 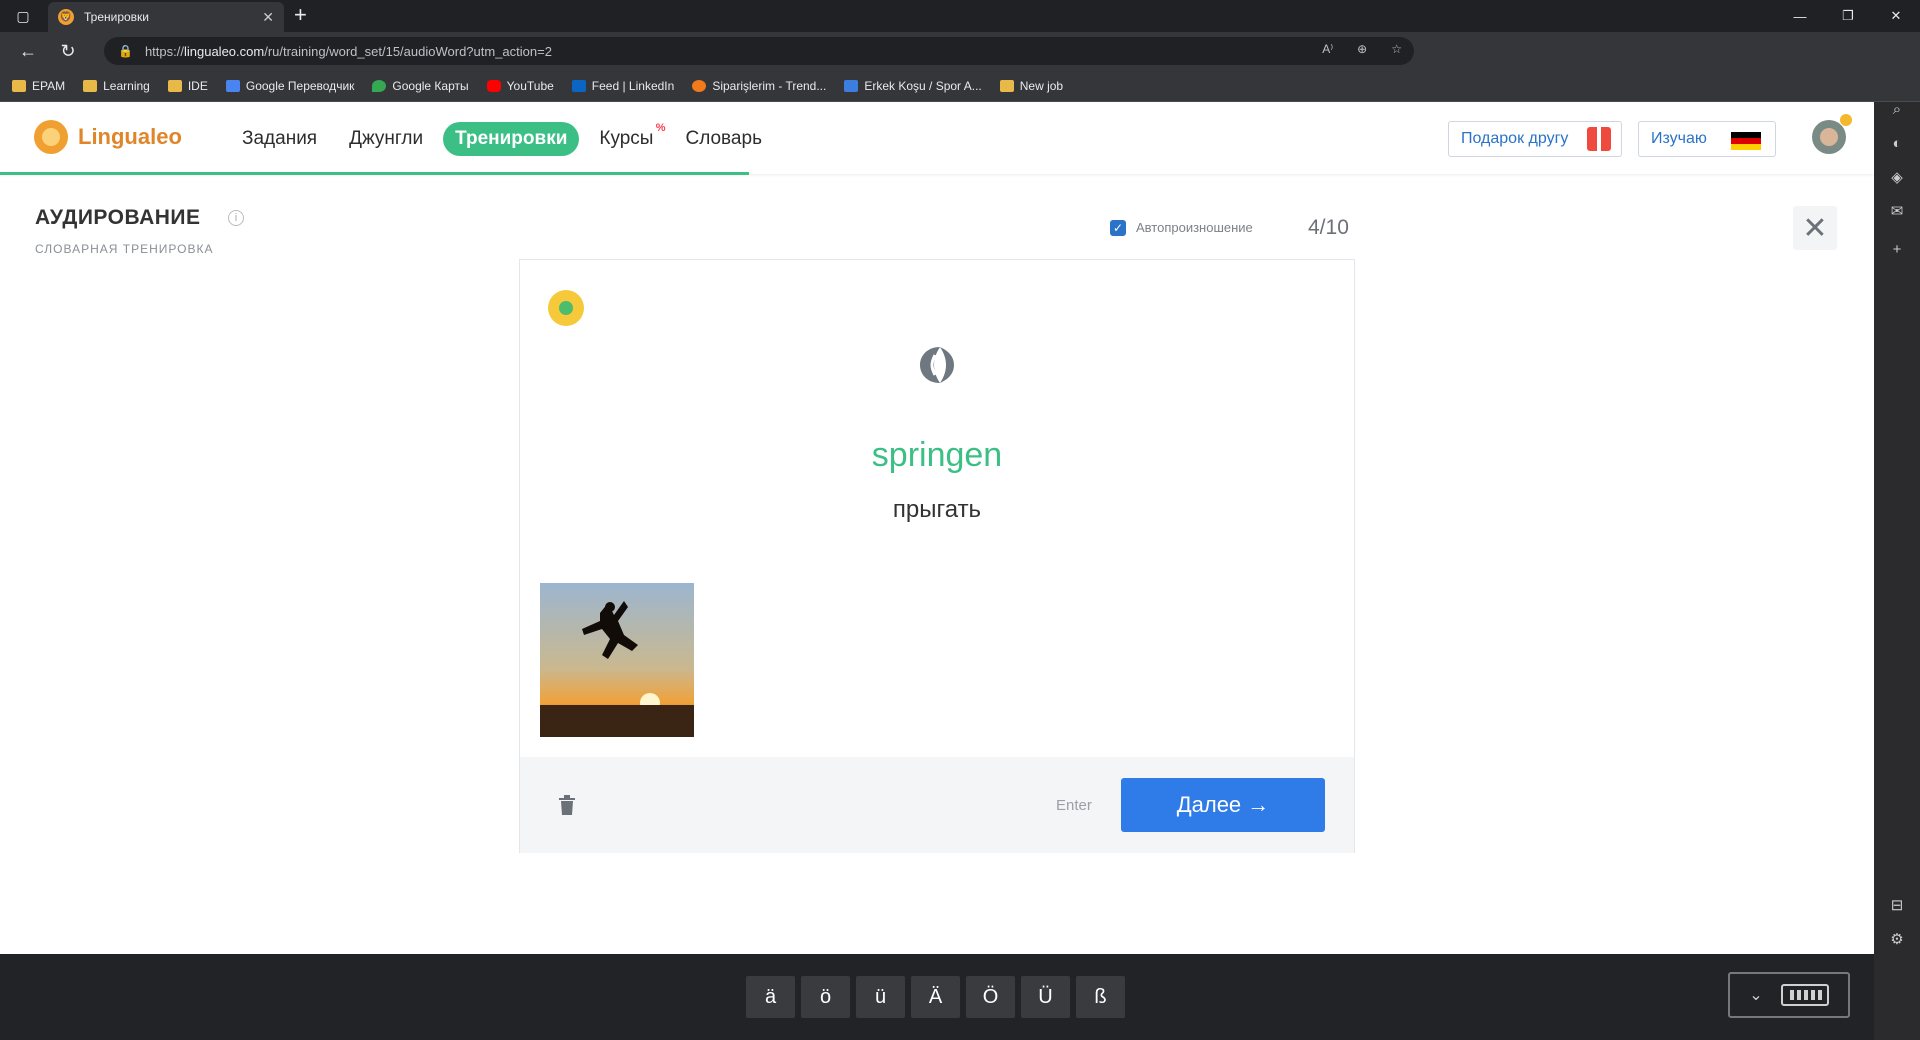 I want to click on close-tab-icon: ✕, so click(x=268, y=17).